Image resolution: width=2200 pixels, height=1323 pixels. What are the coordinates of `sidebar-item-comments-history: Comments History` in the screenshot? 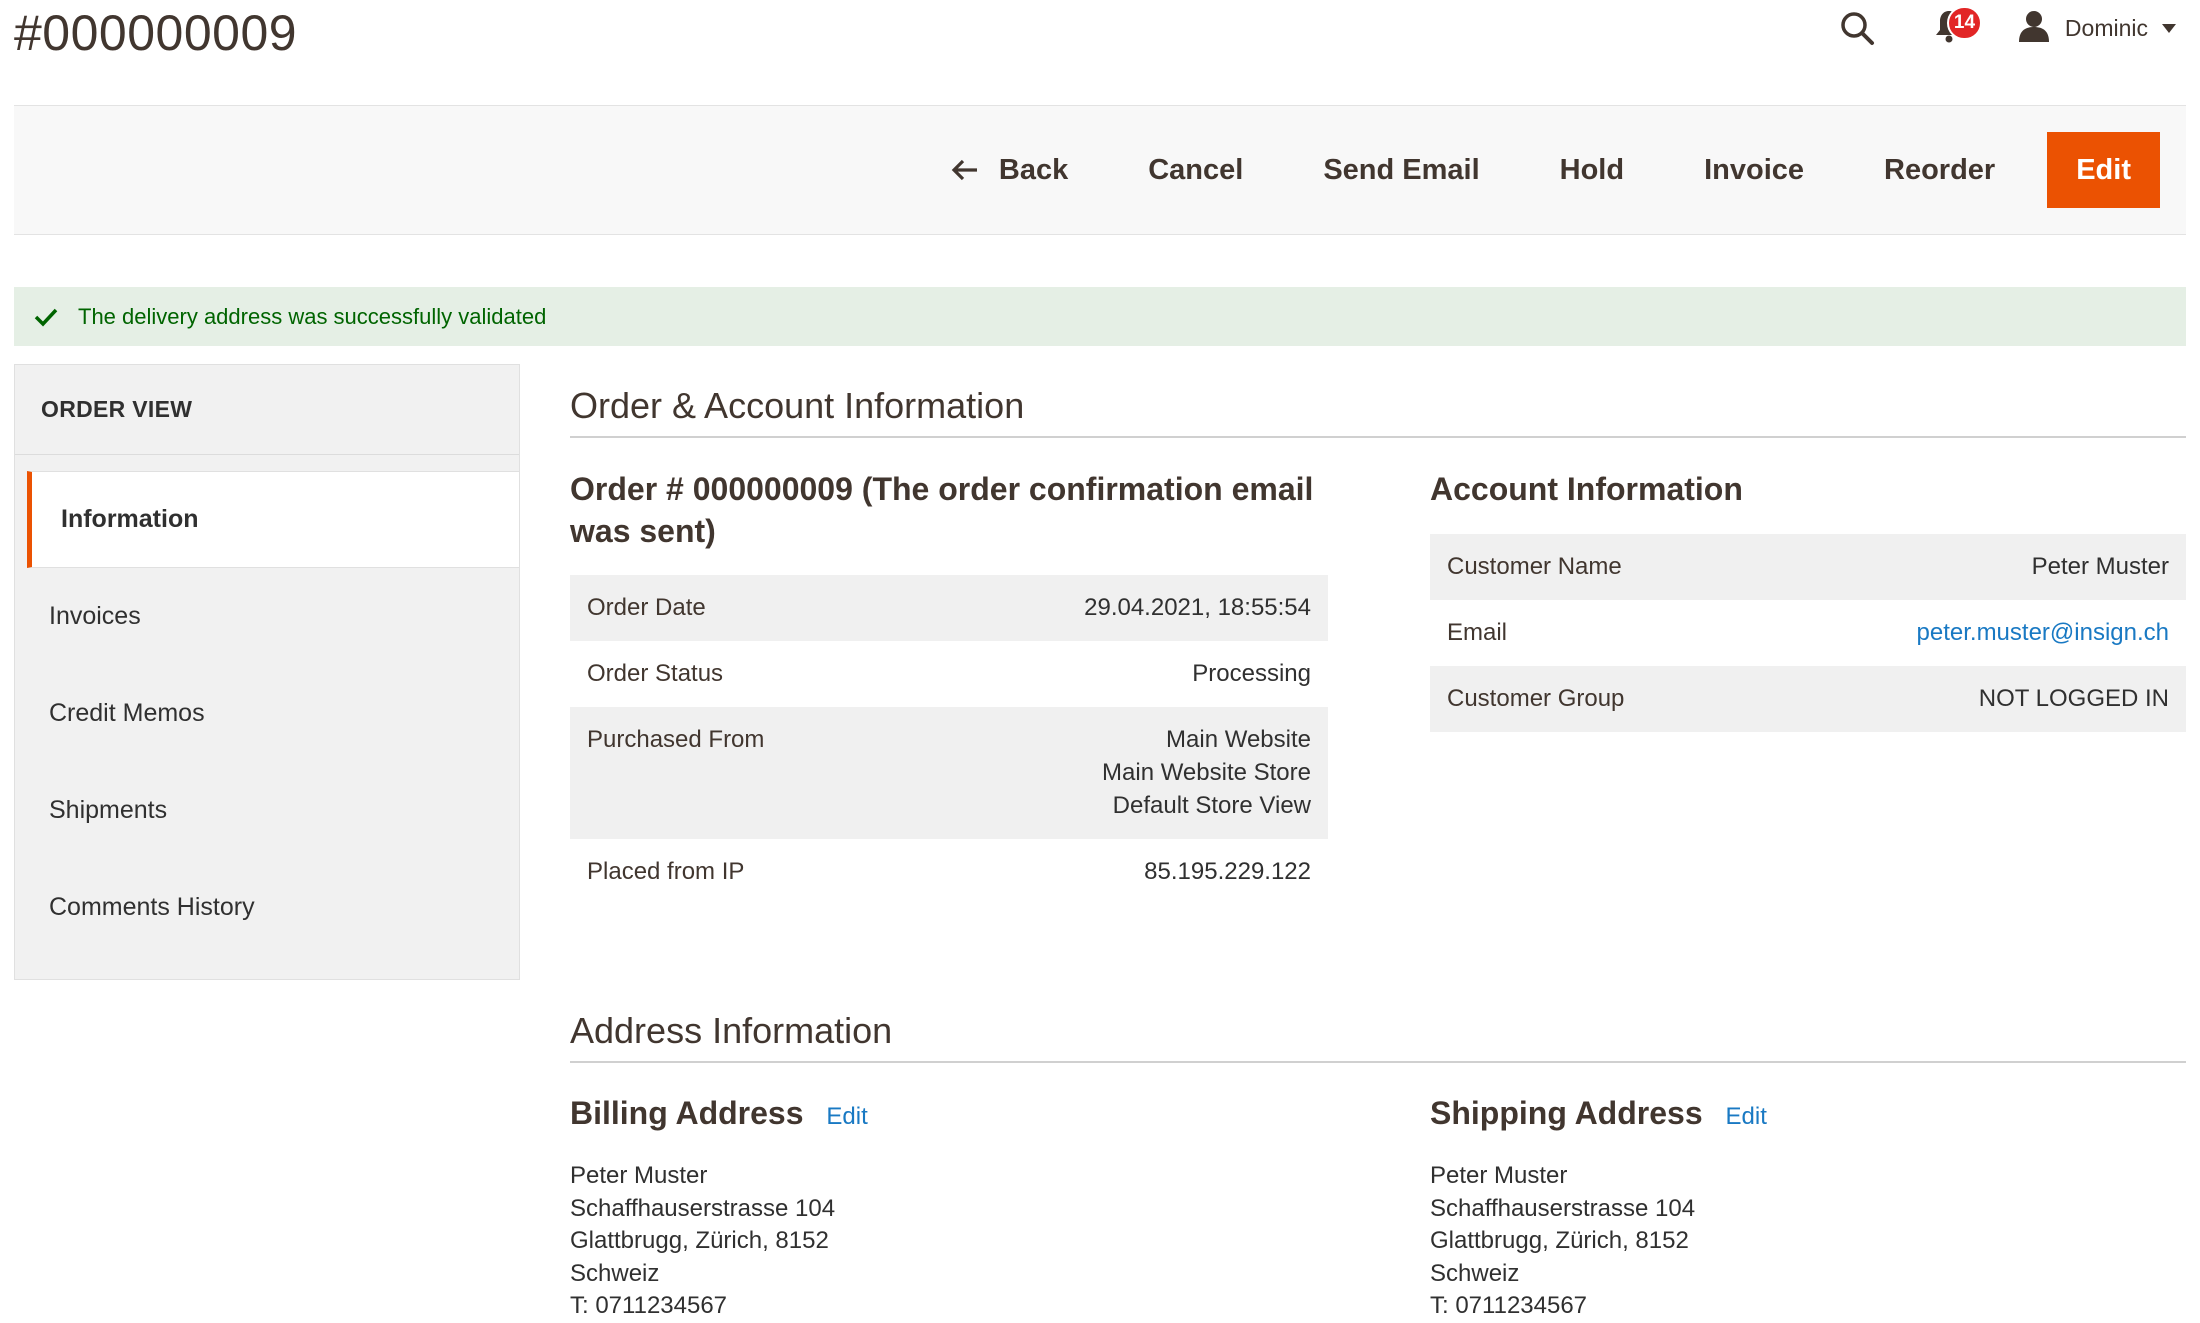 It's located at (267, 907).